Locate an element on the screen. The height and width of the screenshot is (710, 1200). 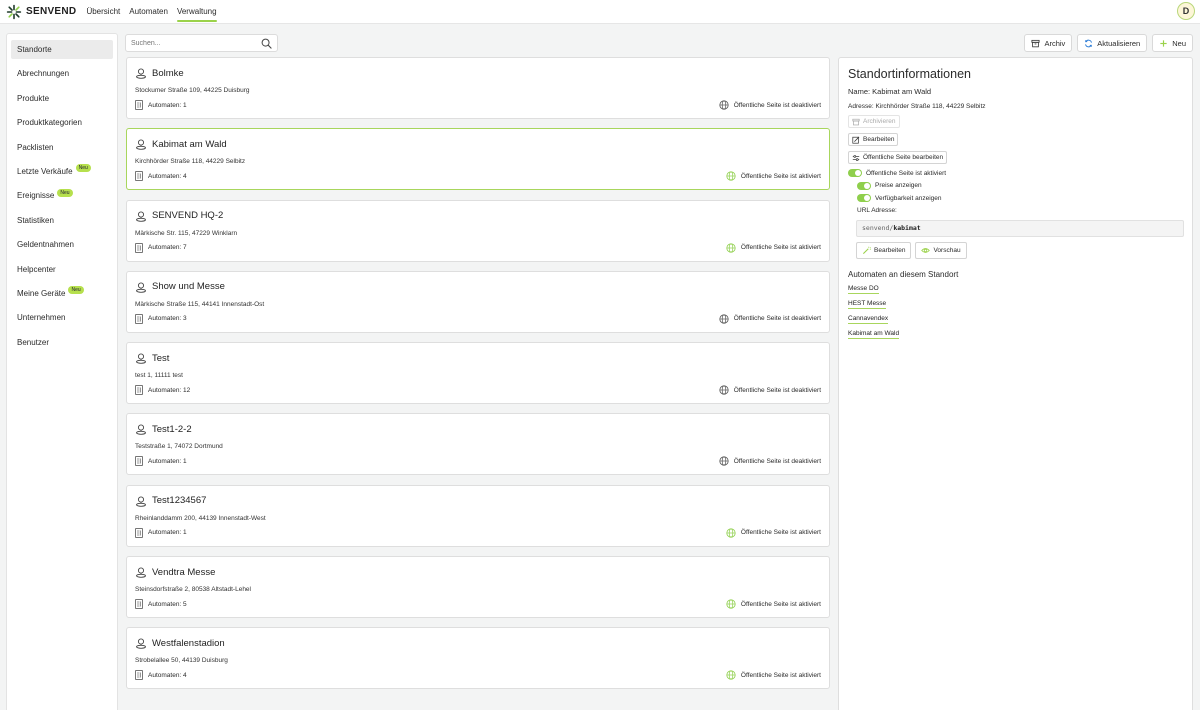
location-name: Test1234567 is located at coordinates (179, 501).